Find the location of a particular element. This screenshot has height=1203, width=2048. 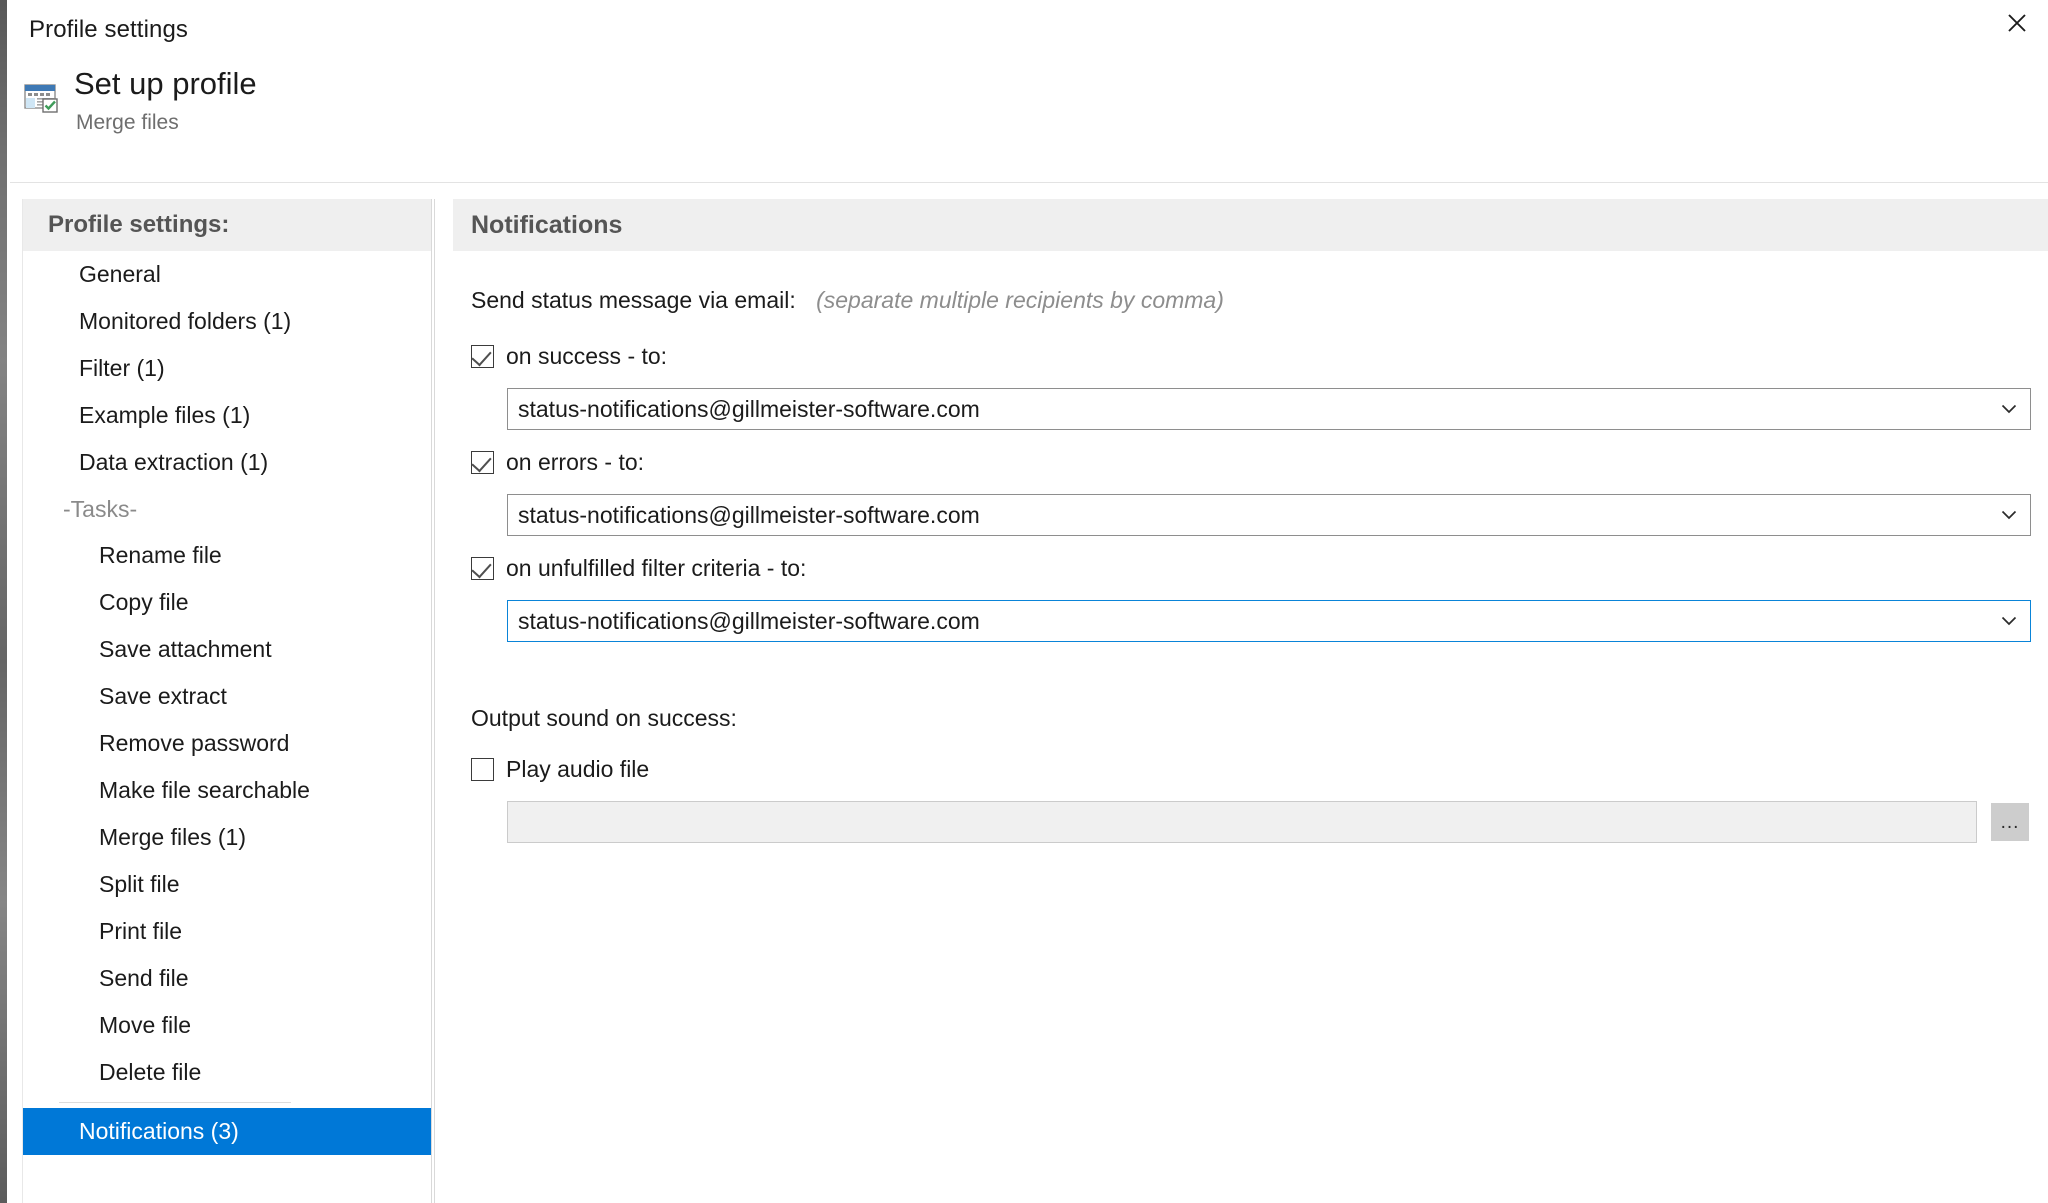

sidebar-item-make-file-searchable: Make file searchable is located at coordinates (227, 790).